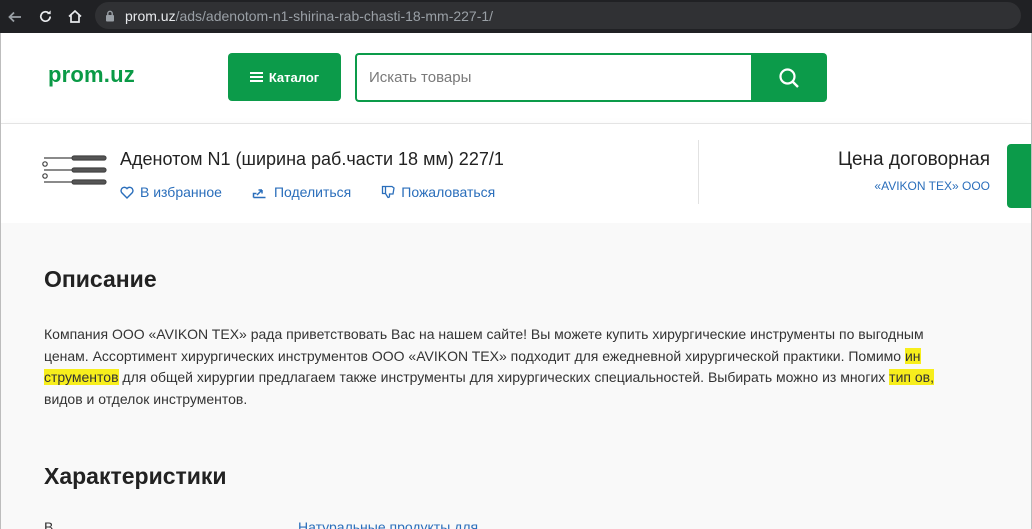 This screenshot has width=1032, height=529. I want to click on share-icon, so click(259, 194).